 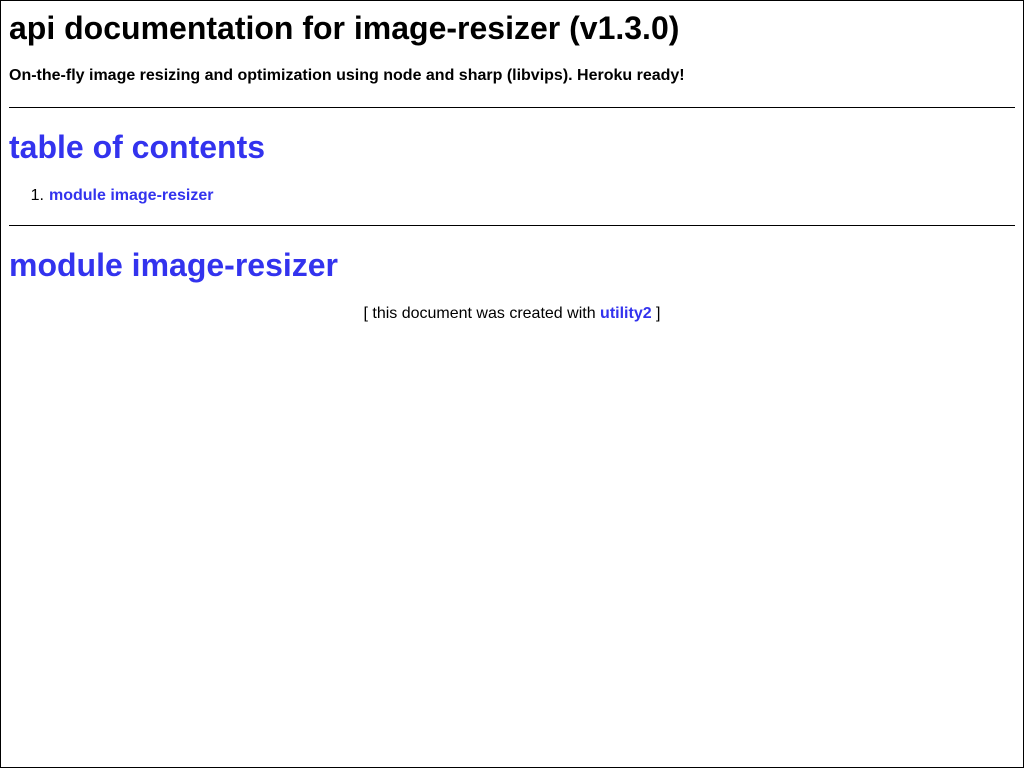 I want to click on toc-item-number: 1., so click(x=37, y=195).